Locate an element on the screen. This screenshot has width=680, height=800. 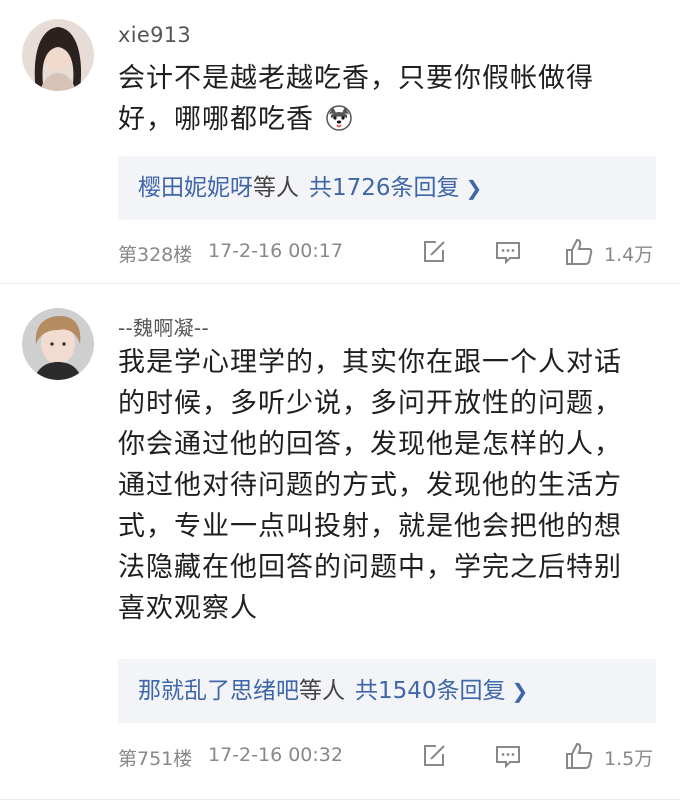
like-count: 1.5万 is located at coordinates (629, 759).